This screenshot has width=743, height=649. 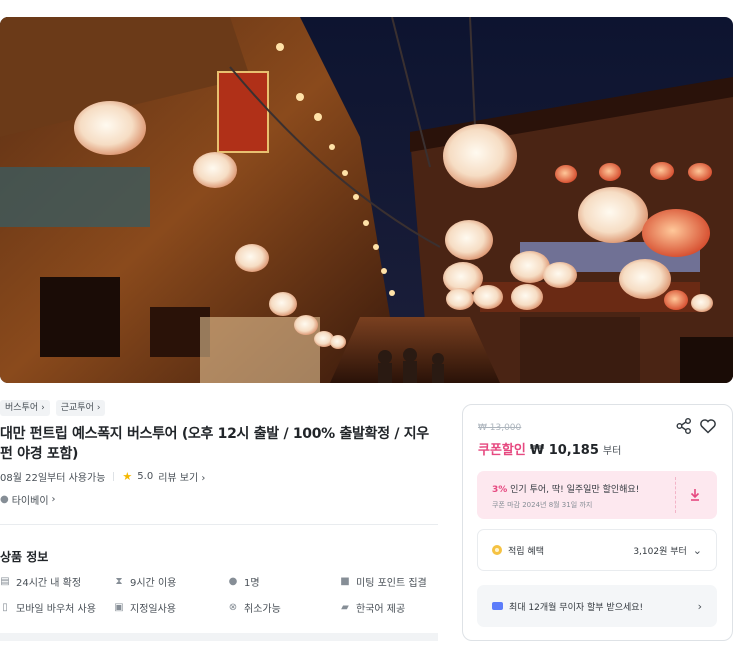 I want to click on product-meta: 08월 22일부터 사용가능 ★ 5.0 리뷰 보기 ›, so click(x=220, y=476).